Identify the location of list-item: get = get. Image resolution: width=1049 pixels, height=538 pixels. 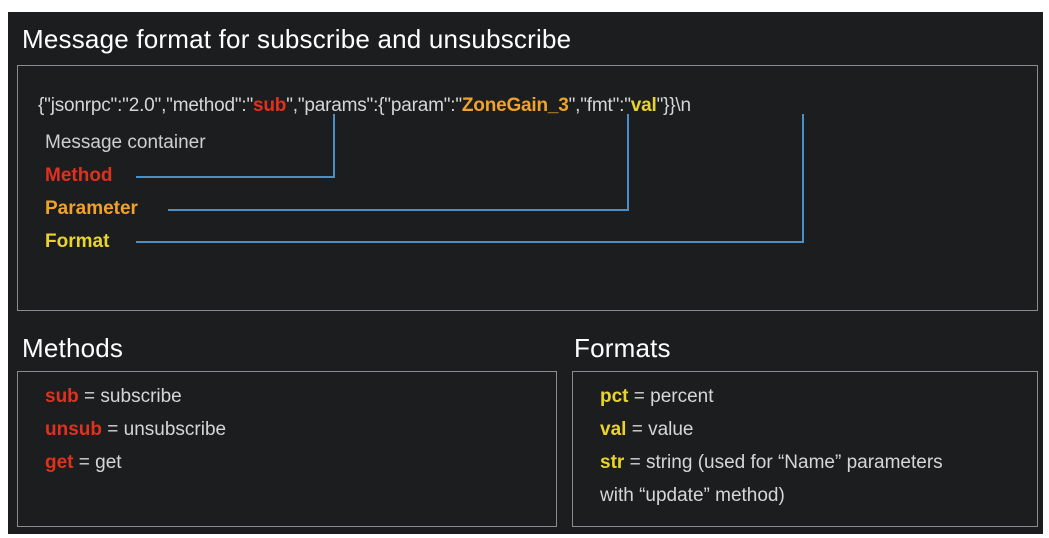
(83, 462).